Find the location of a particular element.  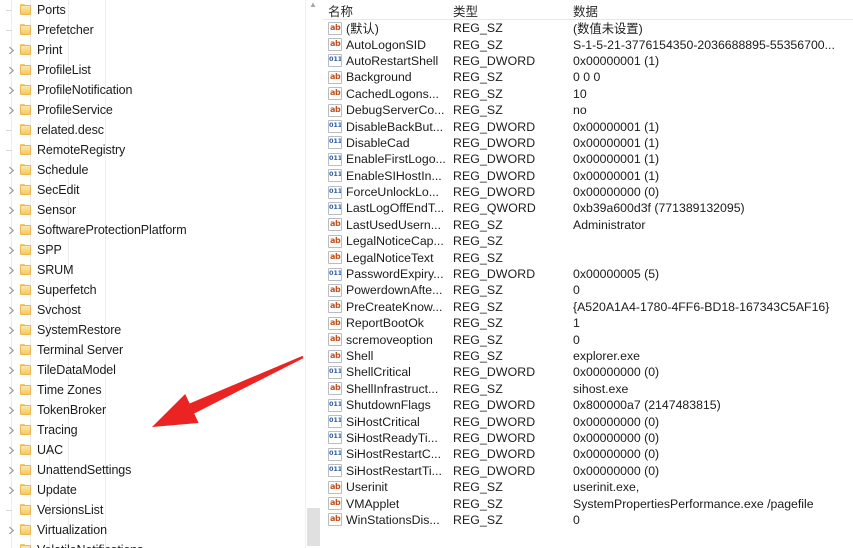

tree-item-print: Print is located at coordinates (152, 50).